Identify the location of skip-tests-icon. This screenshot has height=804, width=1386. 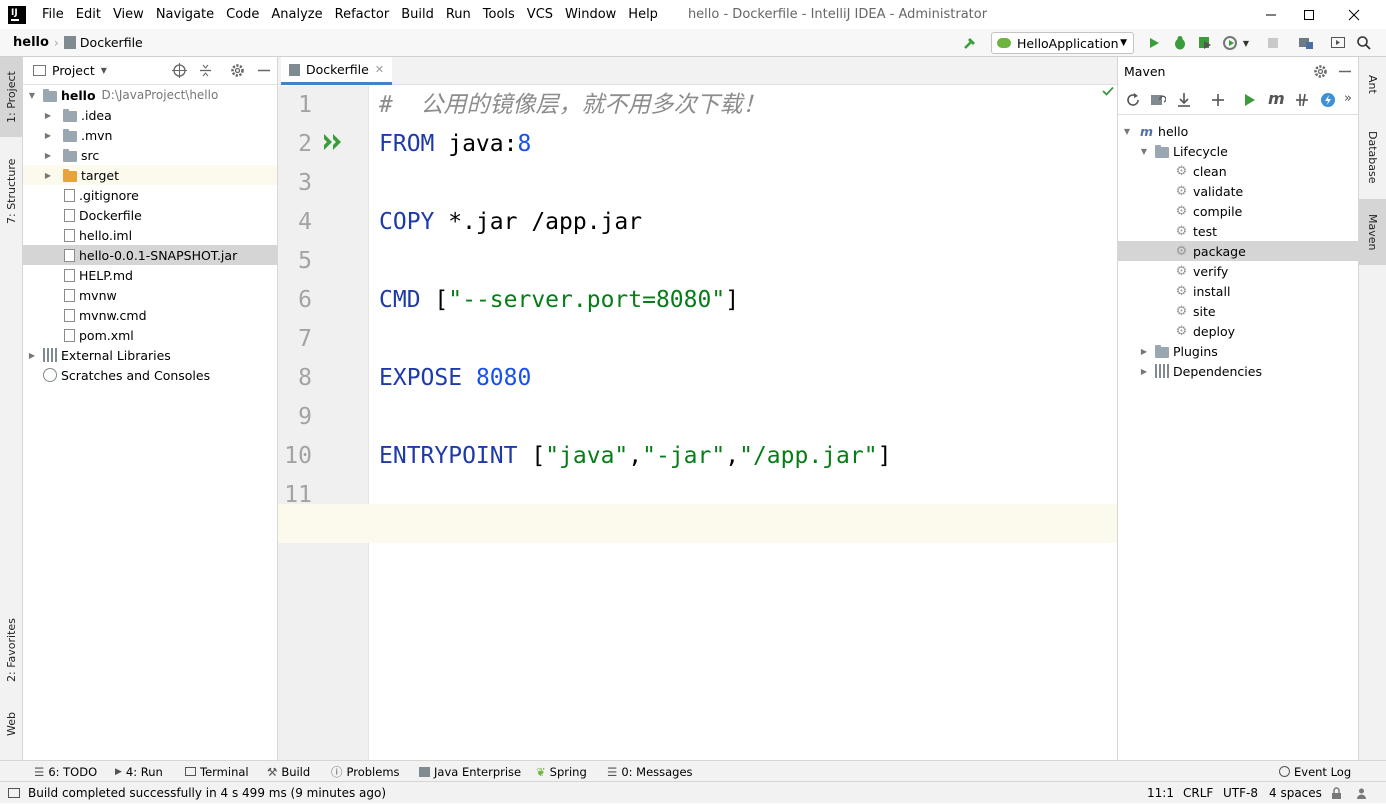
(1328, 100).